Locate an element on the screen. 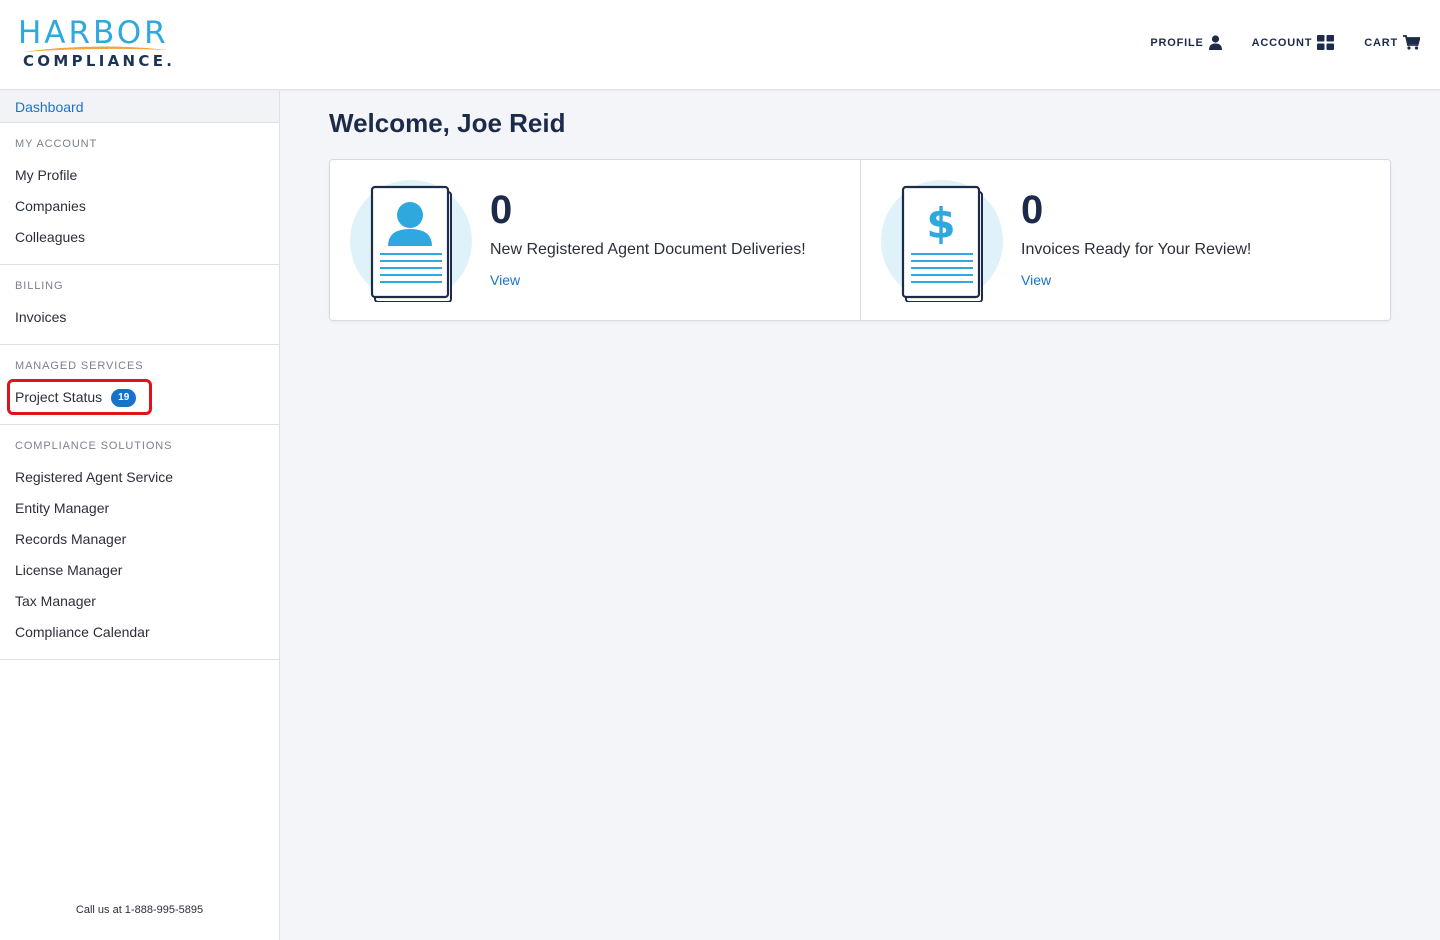 This screenshot has width=1440, height=940. account-menu: ACCOUNT is located at coordinates (1293, 42).